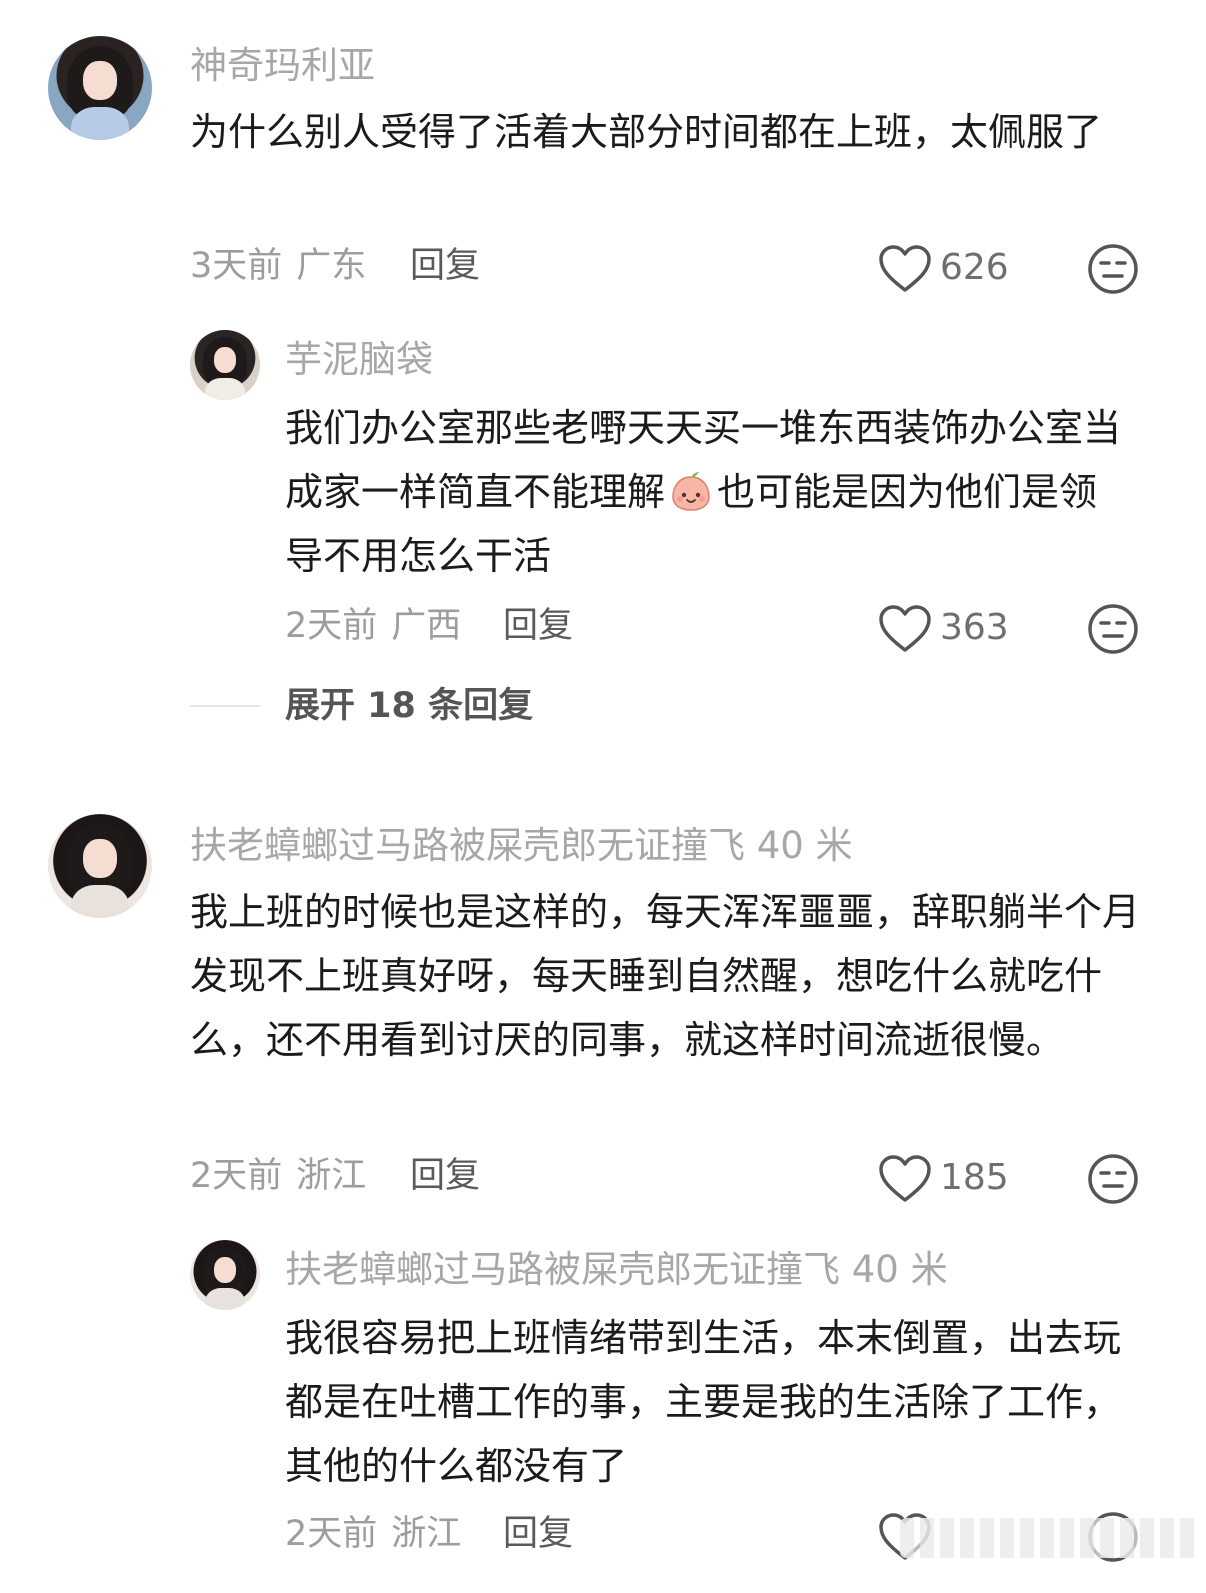  I want to click on like-count: 363, so click(974, 627).